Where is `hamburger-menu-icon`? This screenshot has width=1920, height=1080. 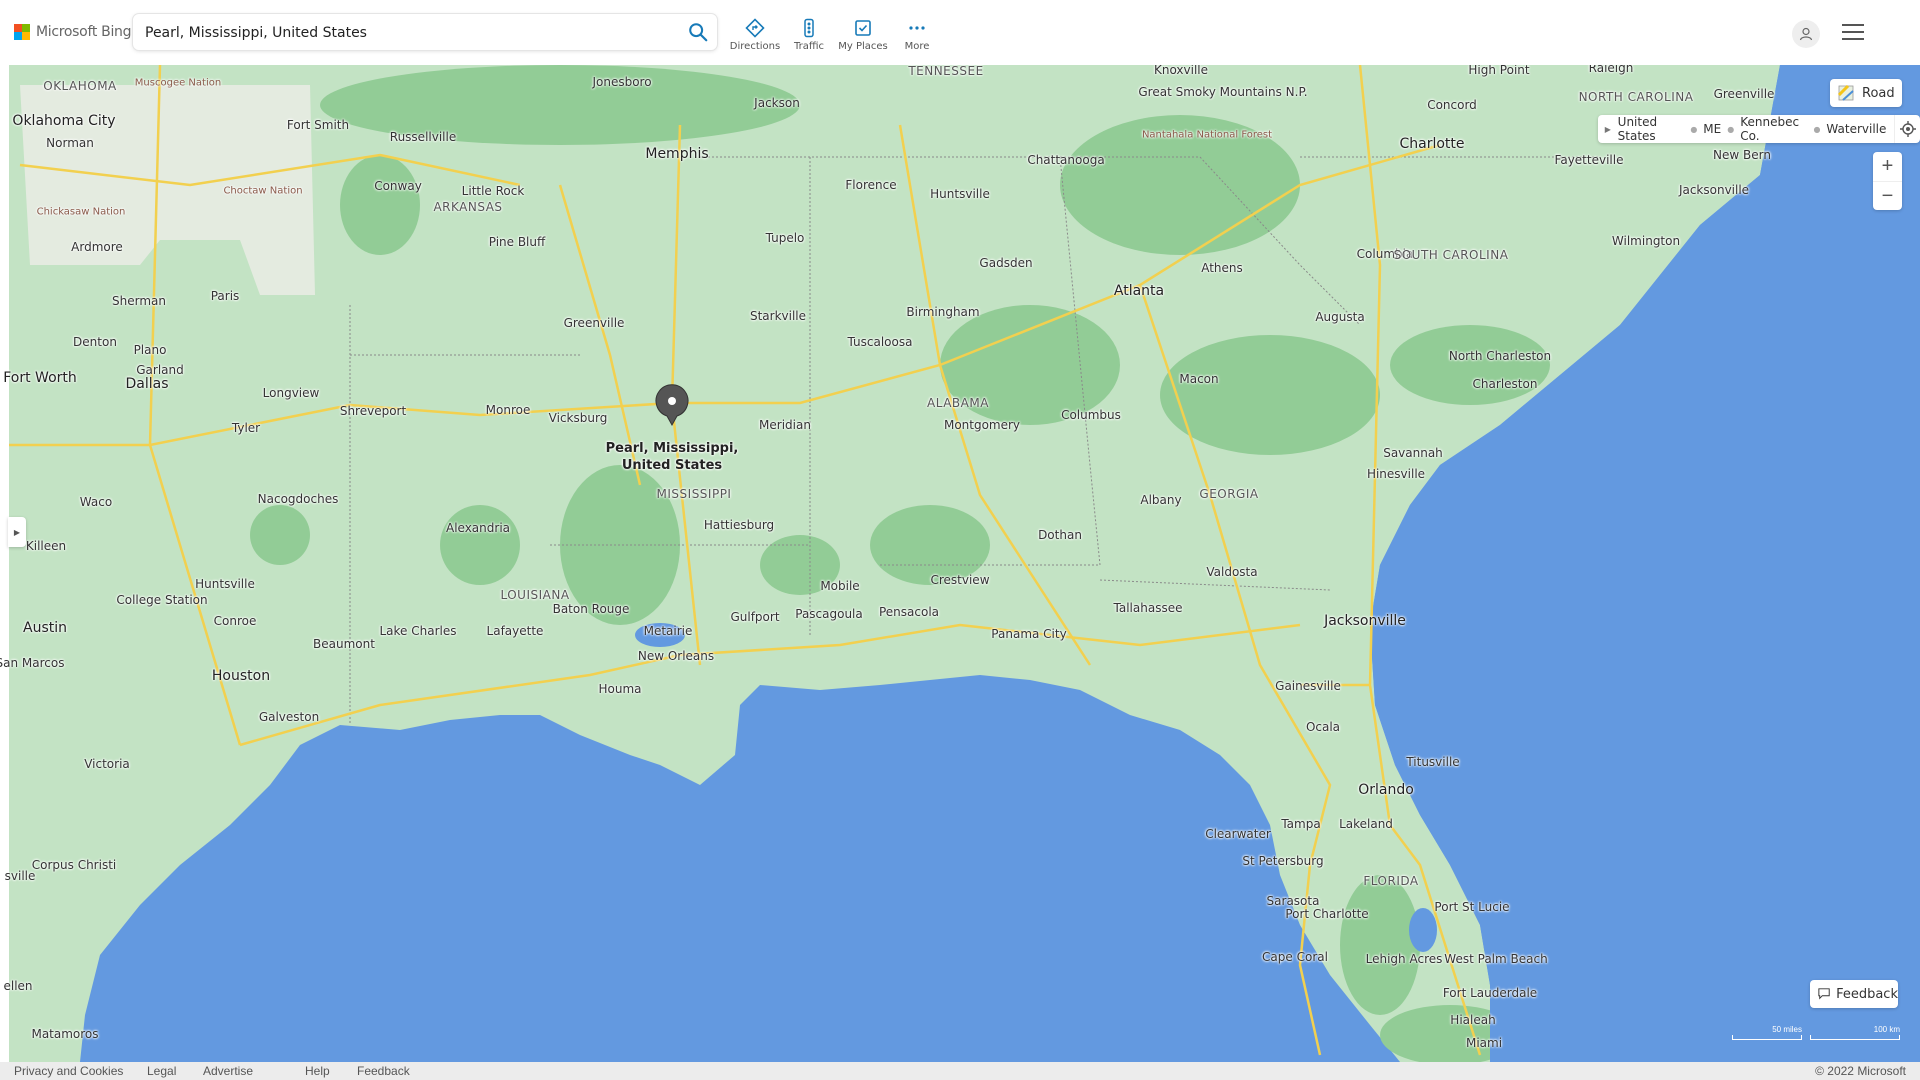 hamburger-menu-icon is located at coordinates (1853, 33).